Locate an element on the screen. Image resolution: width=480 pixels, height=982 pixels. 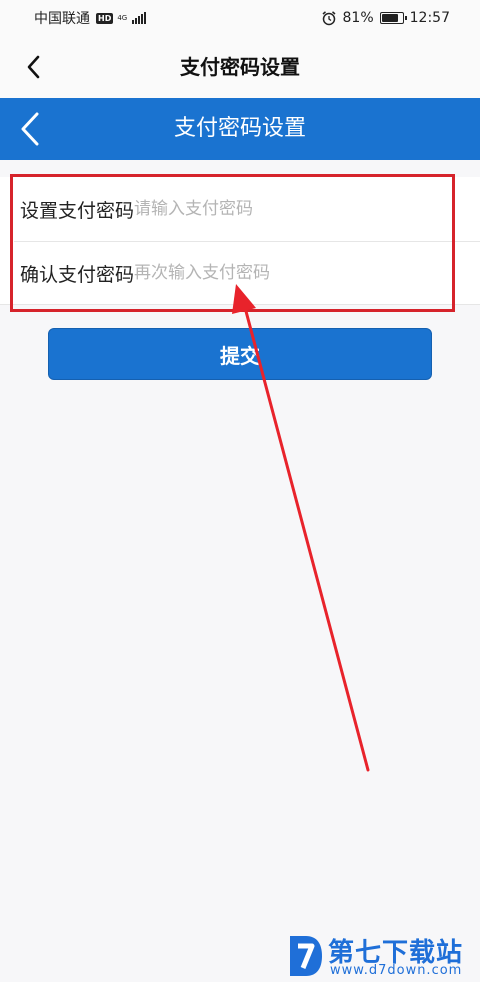
native-back-button is located at coordinates (34, 67).